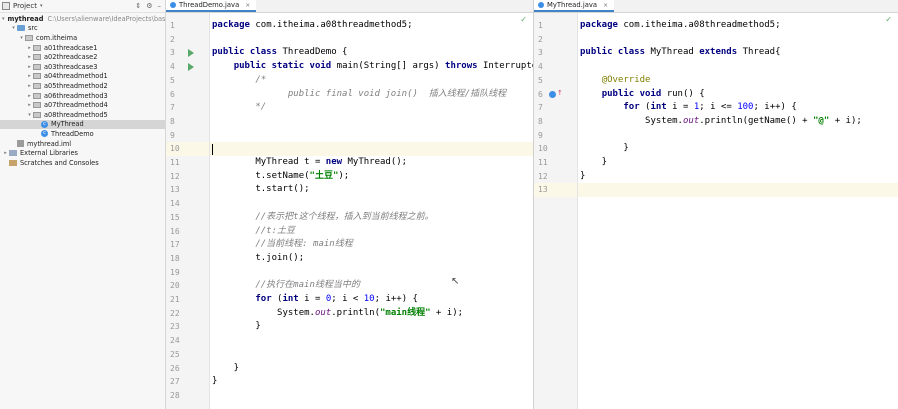 The image size is (898, 409). What do you see at coordinates (82, 77) in the screenshot?
I see `tree-item: ▸ a04threadmethod1` at bounding box center [82, 77].